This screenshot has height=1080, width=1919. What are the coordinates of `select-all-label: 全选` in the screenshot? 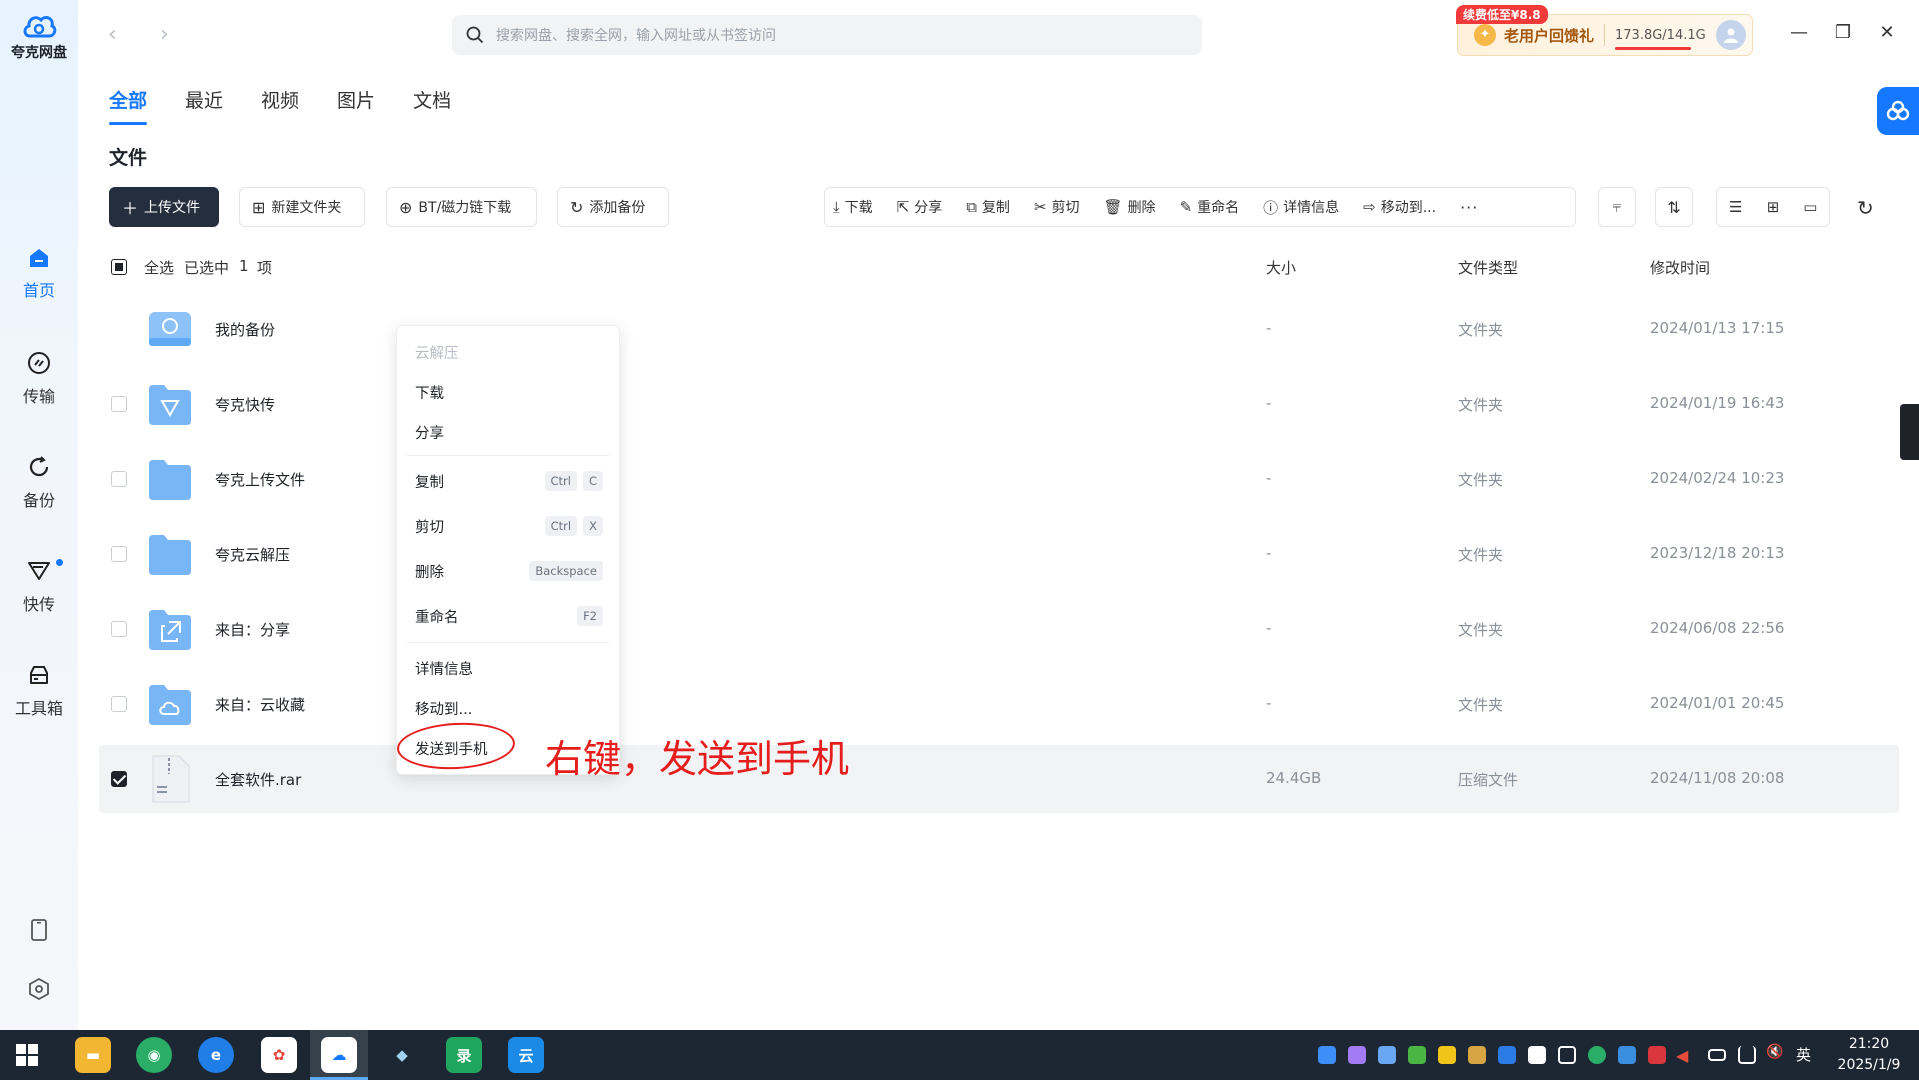 It's located at (159, 267).